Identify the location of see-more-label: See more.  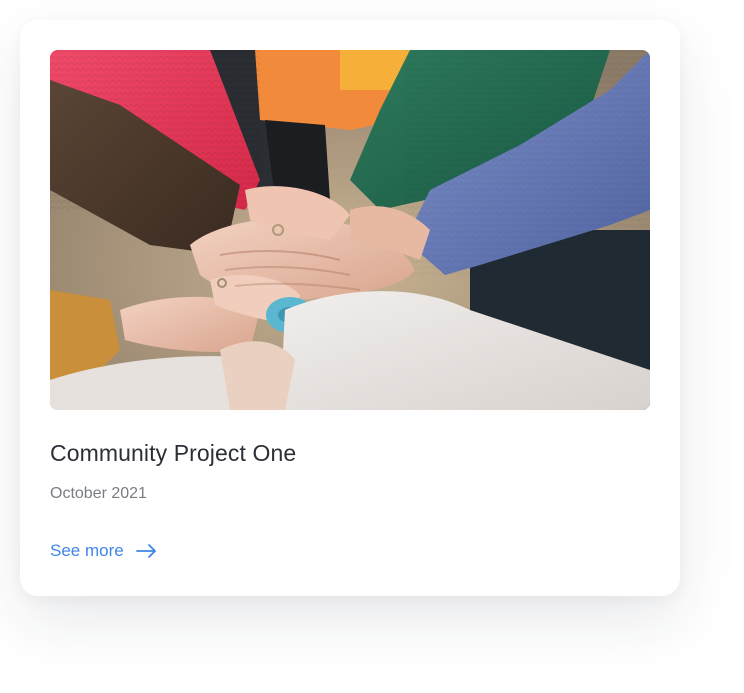
(87, 550).